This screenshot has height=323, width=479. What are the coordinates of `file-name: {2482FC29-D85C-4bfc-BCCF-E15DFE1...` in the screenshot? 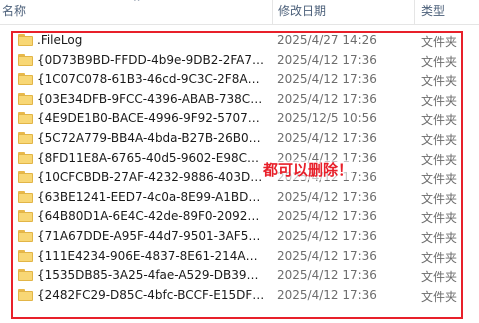 It's located at (151, 294).